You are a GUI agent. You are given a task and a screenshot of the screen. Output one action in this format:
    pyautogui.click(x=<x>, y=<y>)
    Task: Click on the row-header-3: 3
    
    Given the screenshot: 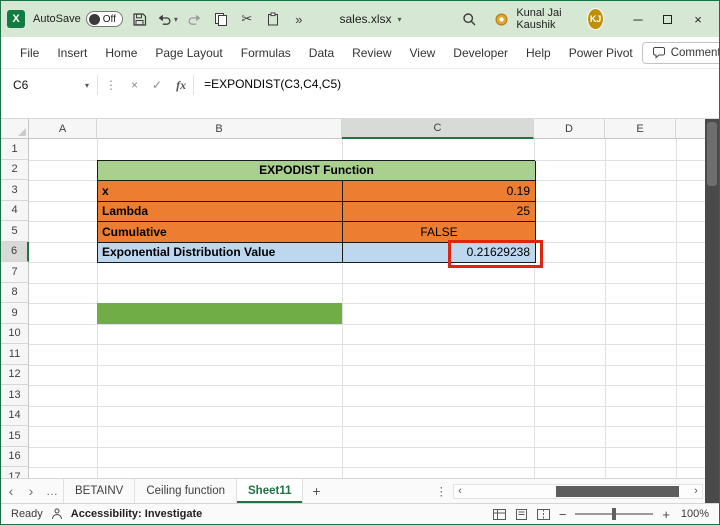 What is the action you would take?
    pyautogui.click(x=15, y=190)
    